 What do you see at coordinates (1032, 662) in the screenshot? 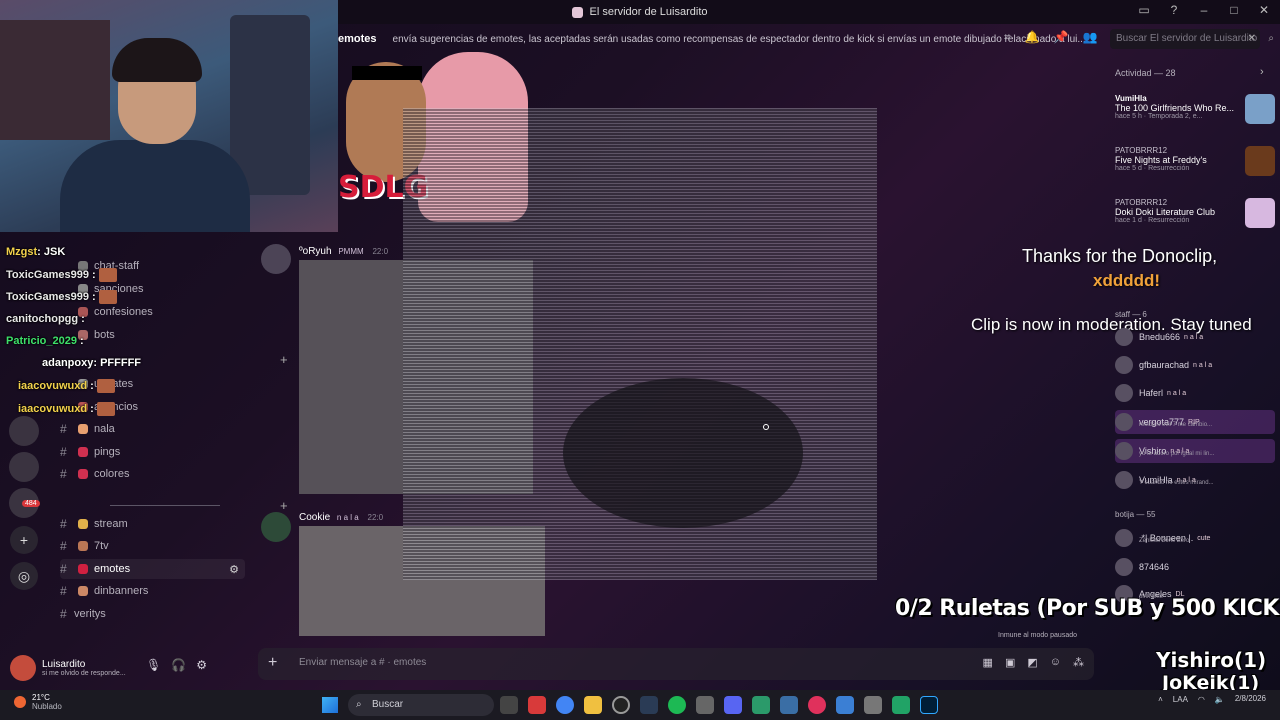
I see `sticker-icon: ◩` at bounding box center [1032, 662].